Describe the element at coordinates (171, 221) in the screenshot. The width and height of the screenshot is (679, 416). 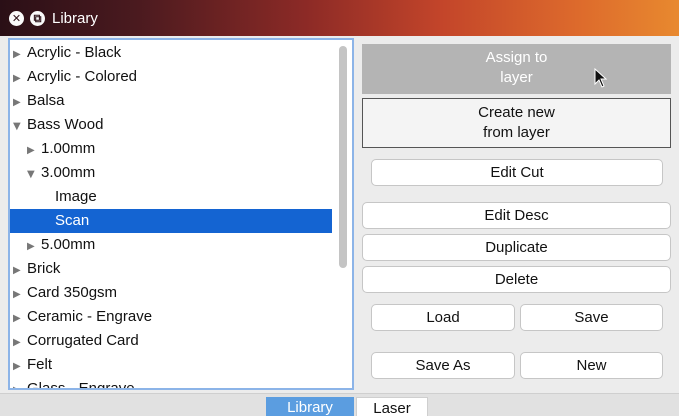
I see `tree-row-selected: Scan` at that location.